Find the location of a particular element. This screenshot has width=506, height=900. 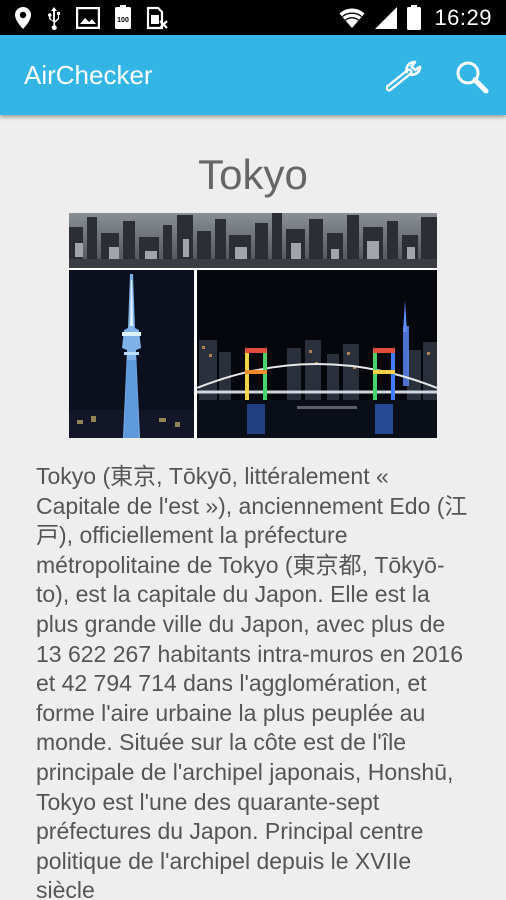

notification-icons: 100 is located at coordinates (91, 17).